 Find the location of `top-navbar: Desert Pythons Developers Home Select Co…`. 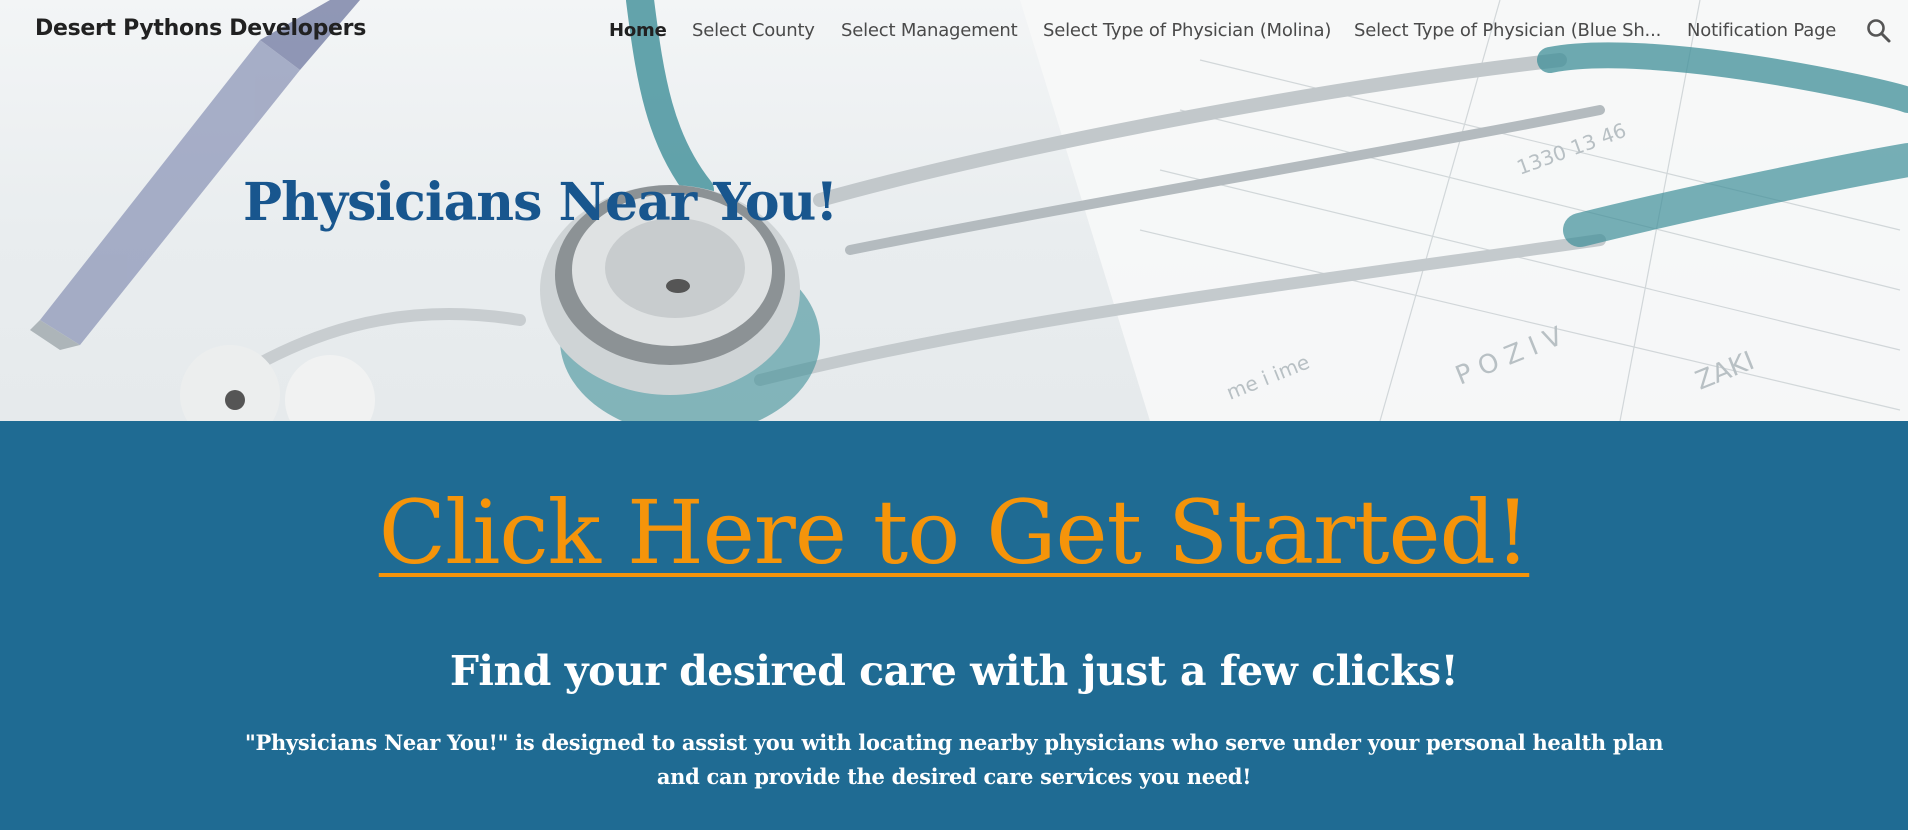

top-navbar: Desert Pythons Developers Home Select Co… is located at coordinates (954, 31).